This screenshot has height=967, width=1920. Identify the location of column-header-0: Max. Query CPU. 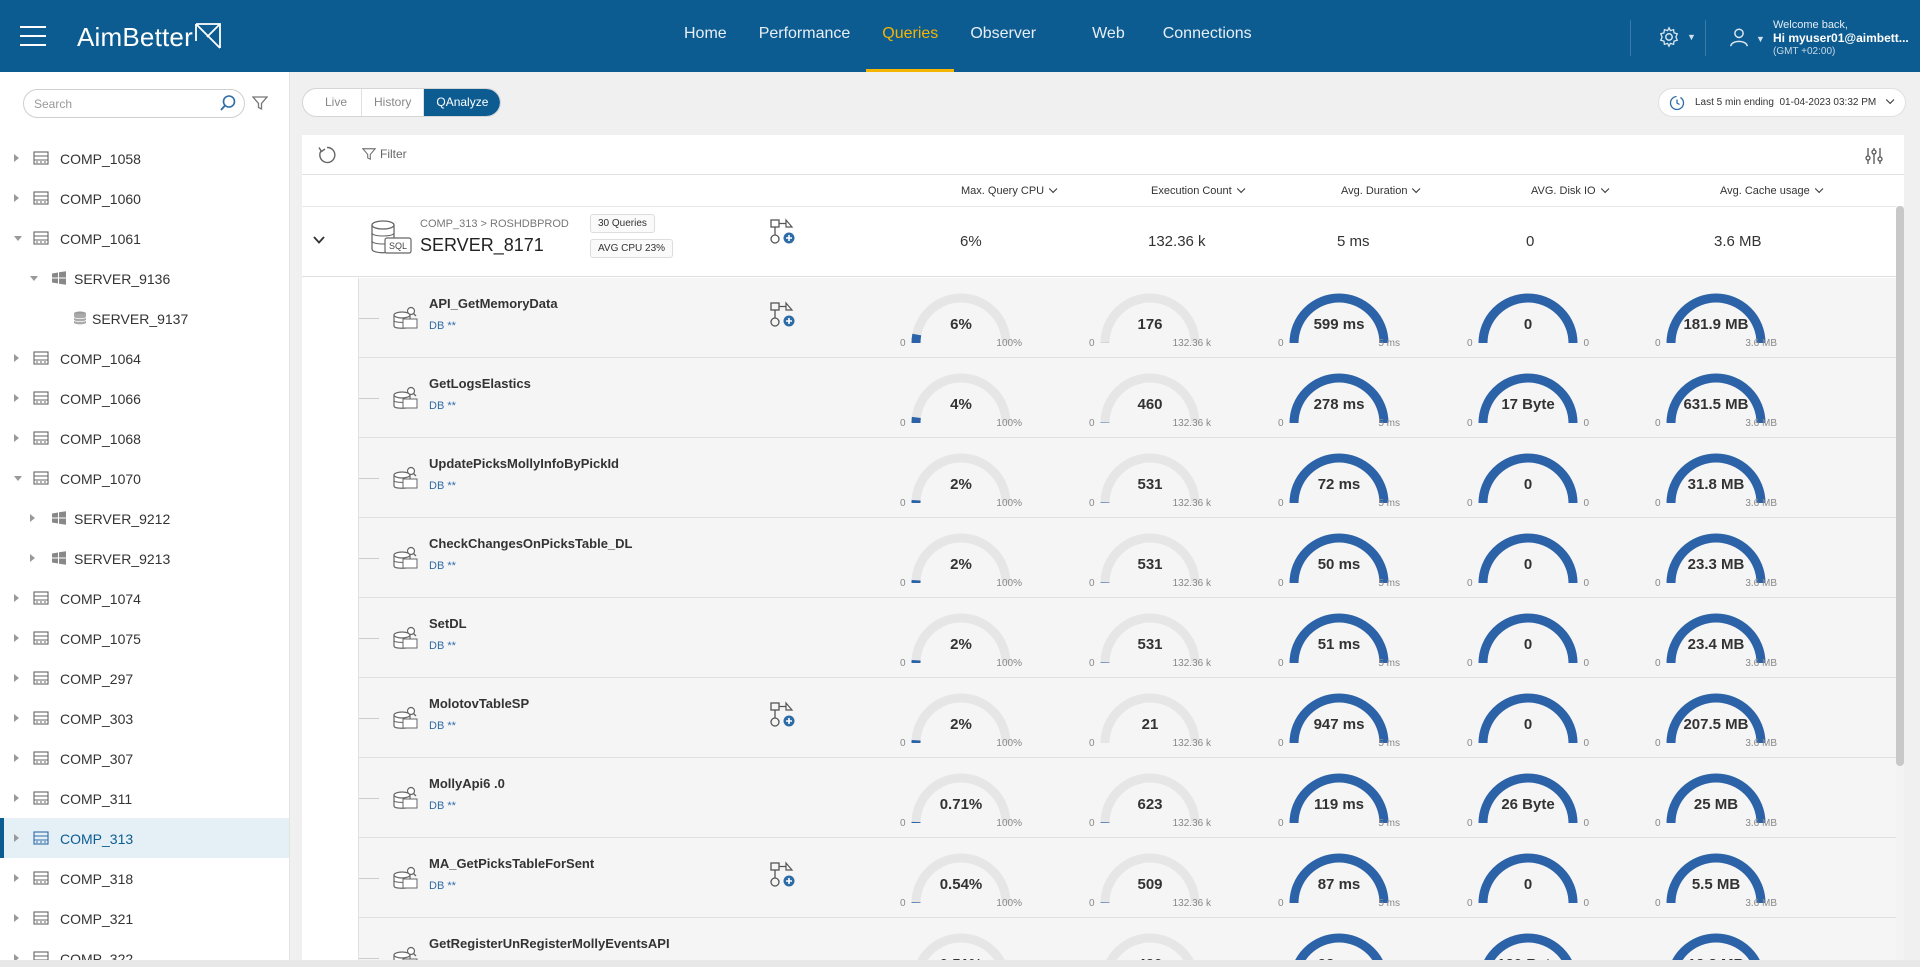
(1009, 190).